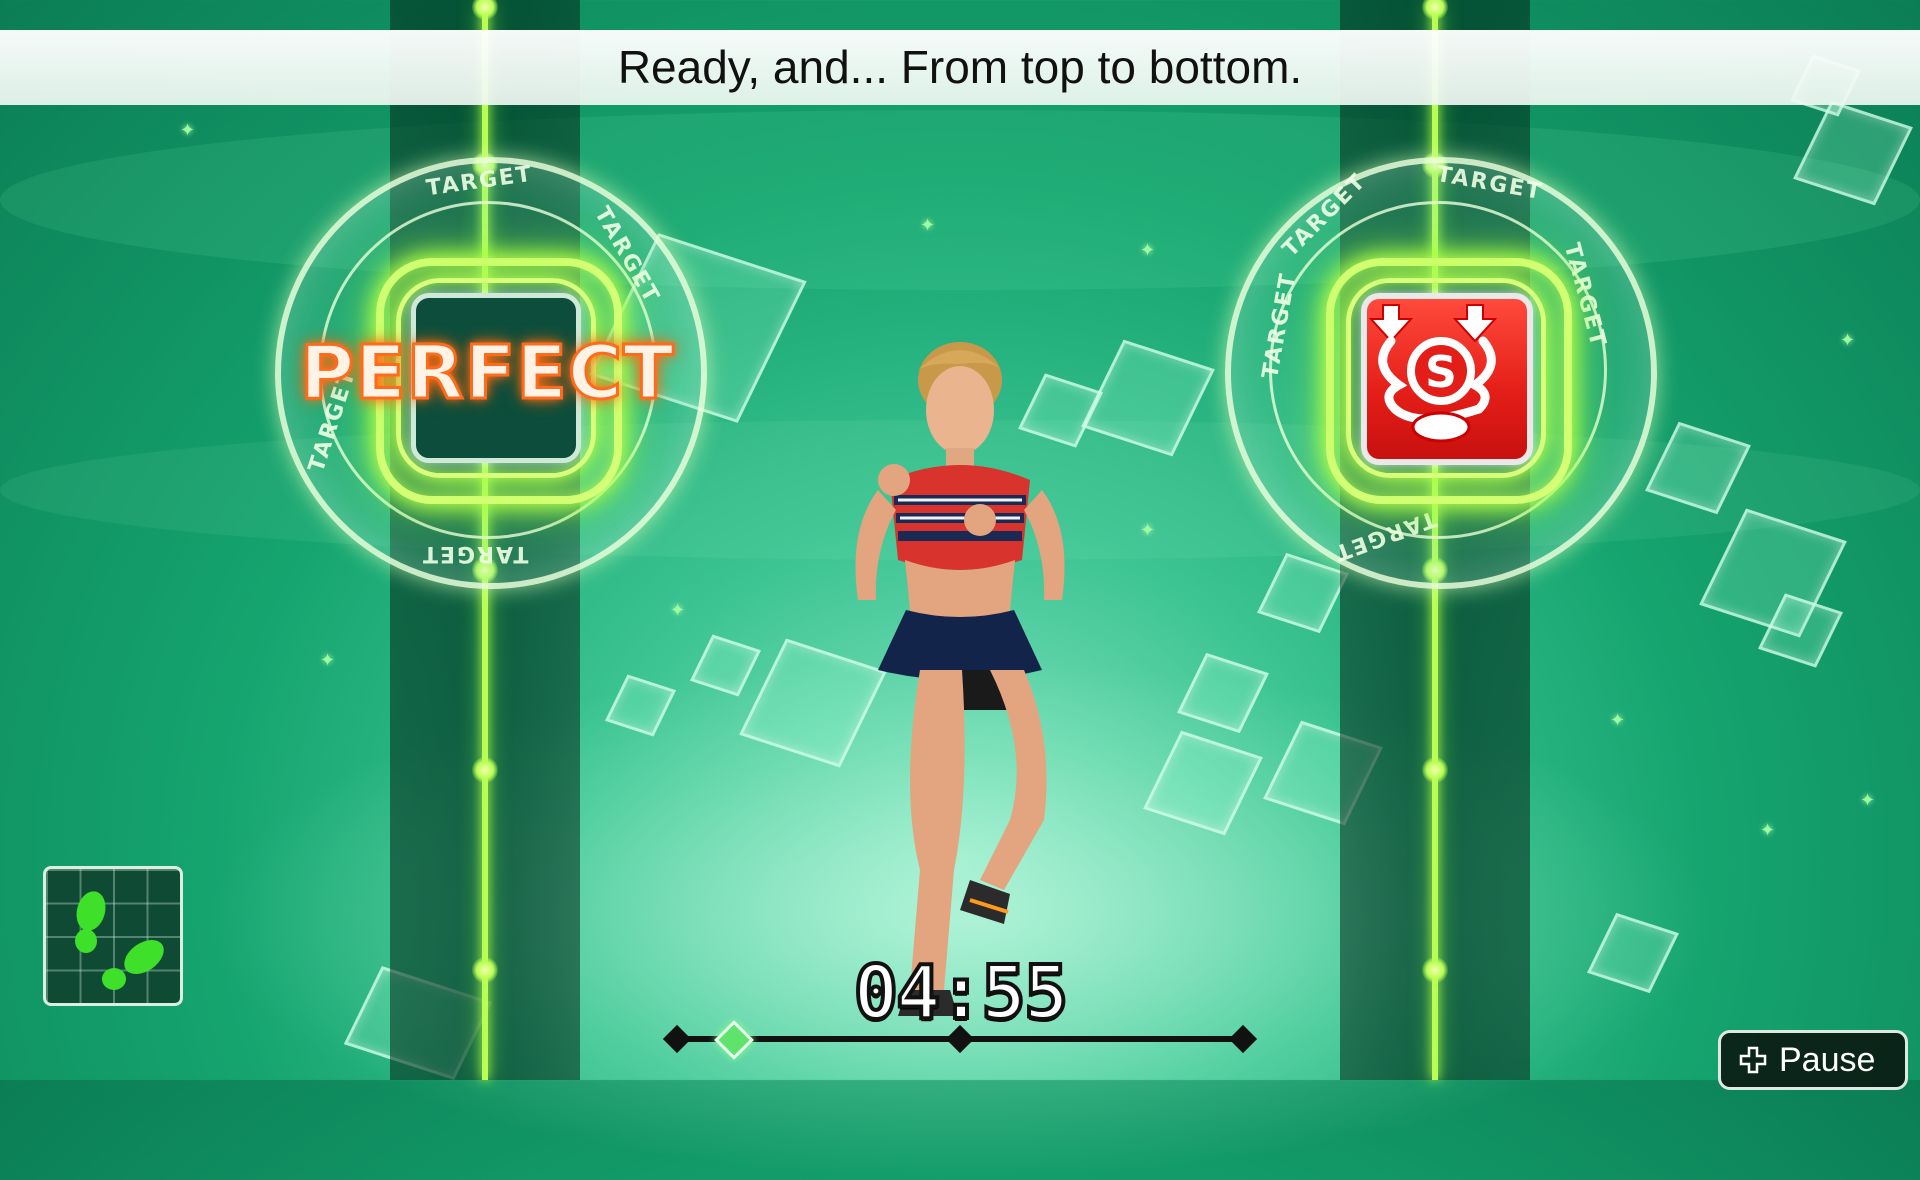 This screenshot has height=1180, width=1920. Describe the element at coordinates (961, 993) in the screenshot. I see `workout-timer: 04:55` at that location.